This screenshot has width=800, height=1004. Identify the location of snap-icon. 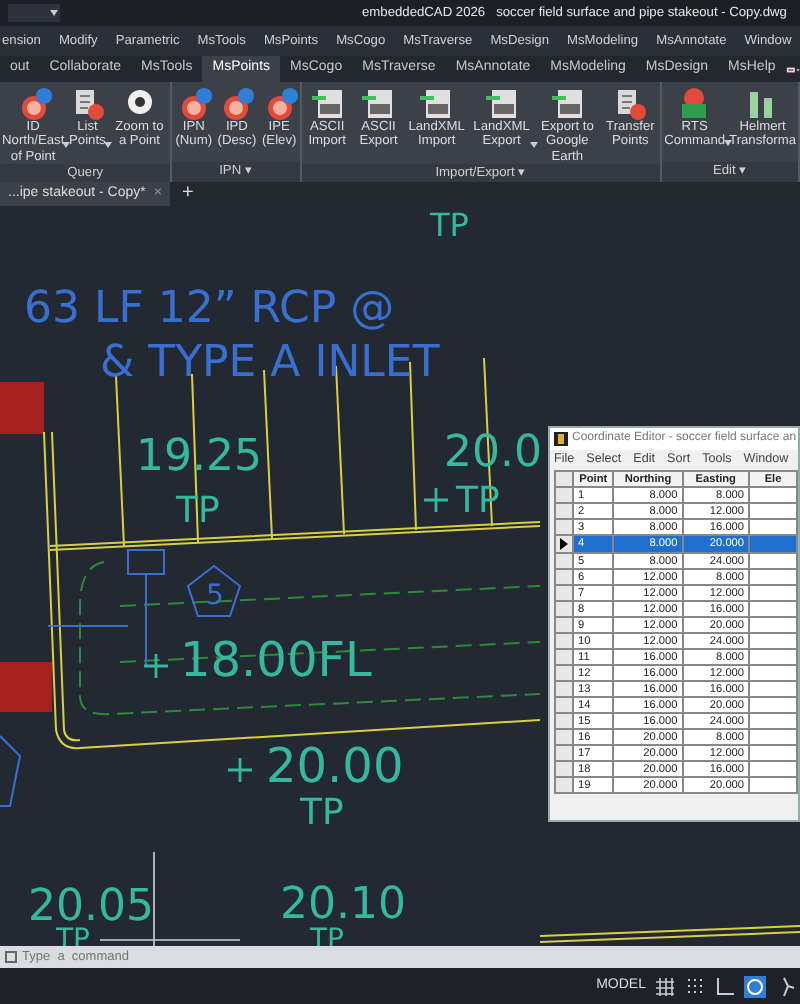
(695, 986).